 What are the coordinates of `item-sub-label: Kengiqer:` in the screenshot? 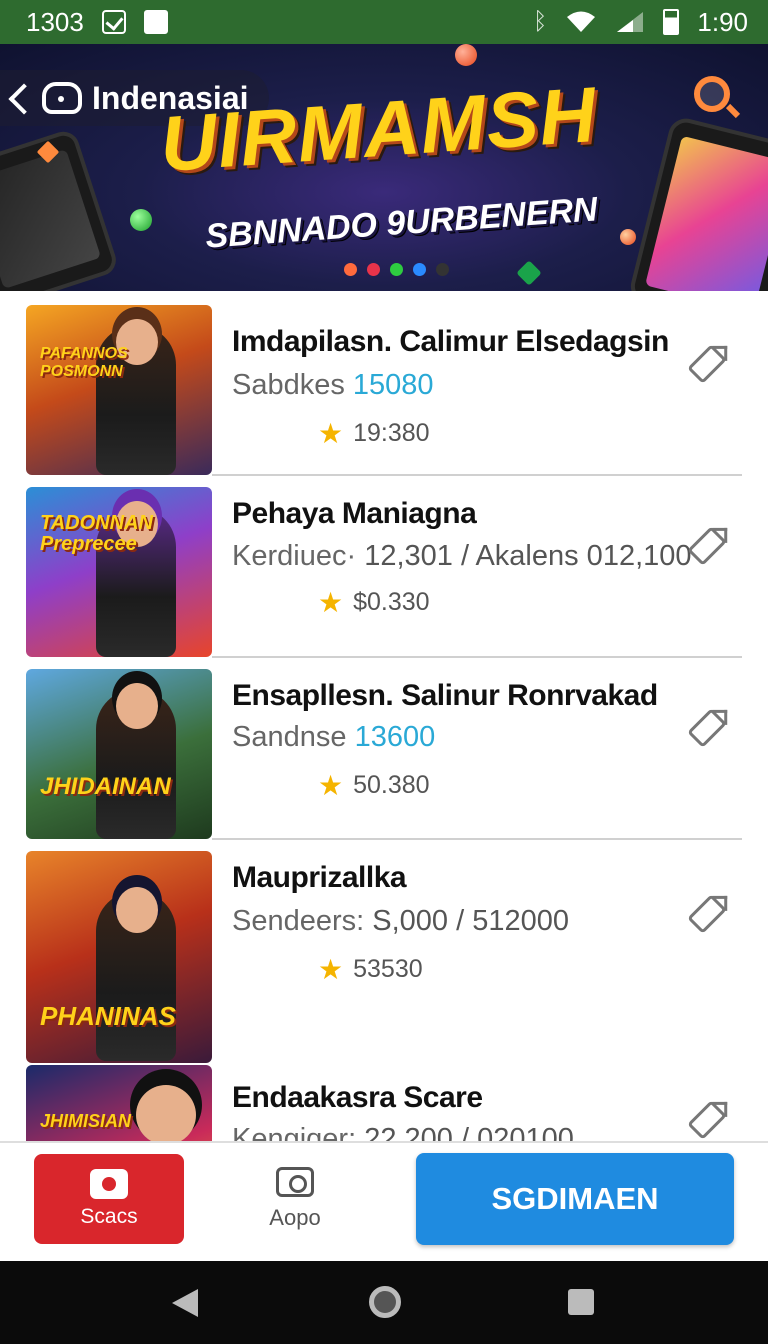 It's located at (294, 1132).